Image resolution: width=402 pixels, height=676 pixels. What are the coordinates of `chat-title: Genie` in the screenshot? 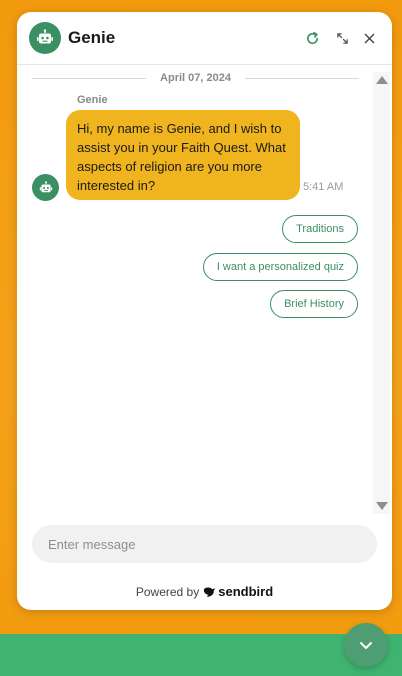 It's located at (92, 37).